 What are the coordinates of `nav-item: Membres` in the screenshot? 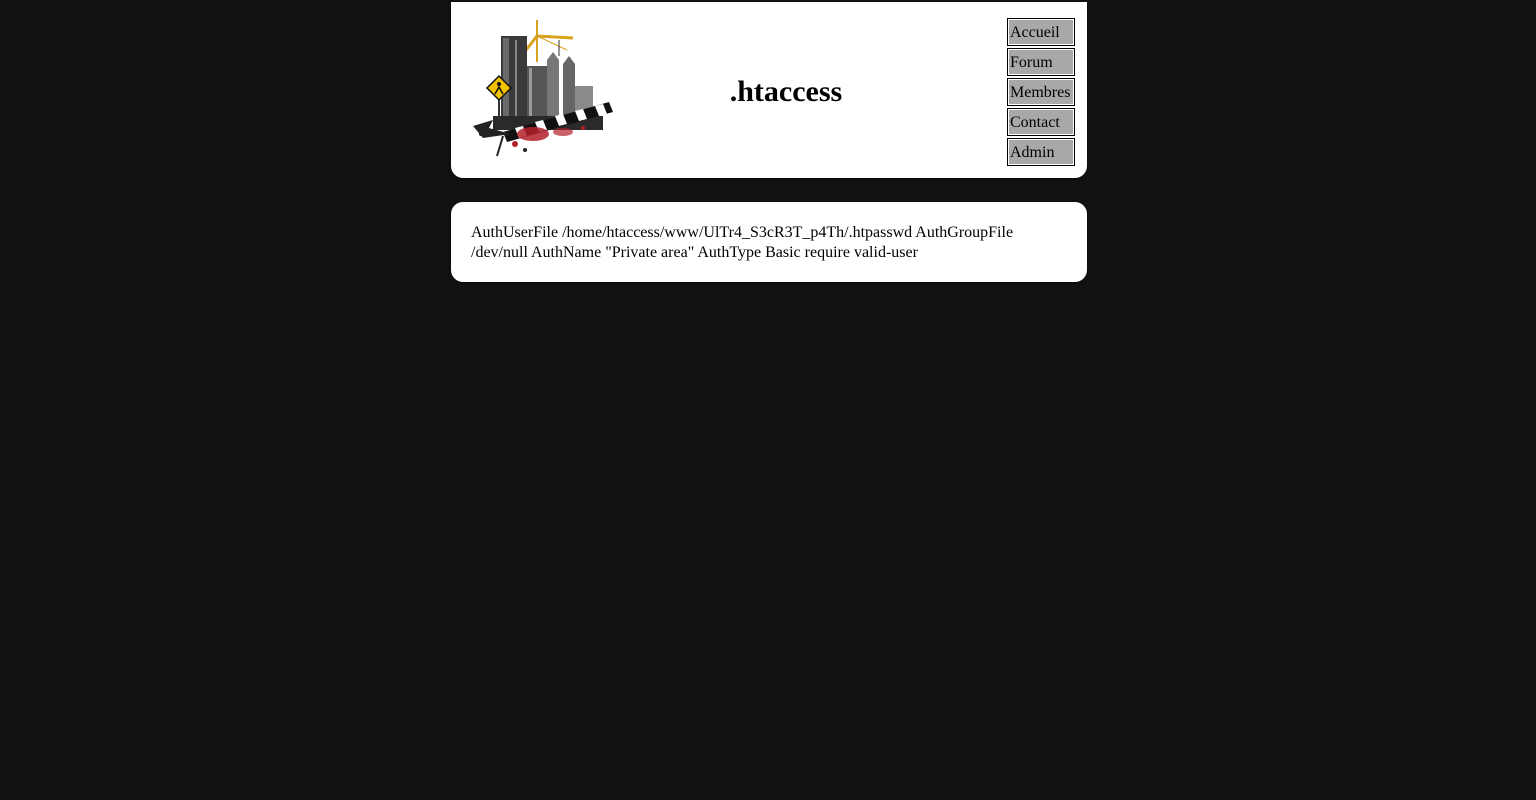 It's located at (1041, 92).